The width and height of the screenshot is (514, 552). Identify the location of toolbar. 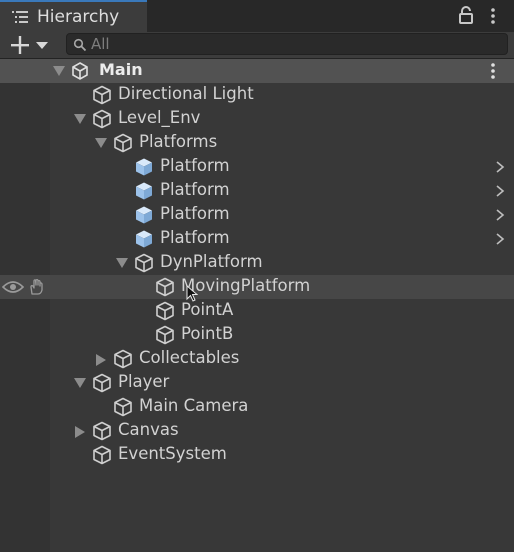
(257, 45).